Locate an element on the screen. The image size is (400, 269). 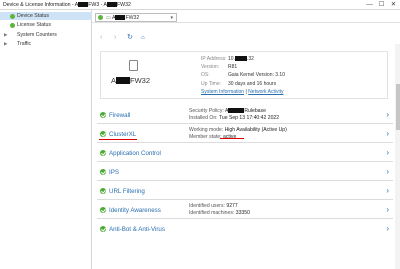
minimize-button: — is located at coordinates (369, 5).